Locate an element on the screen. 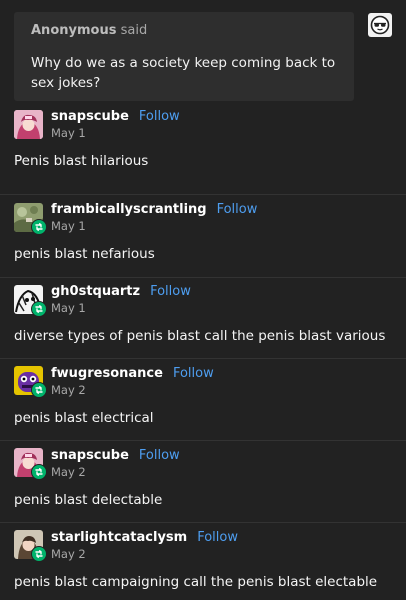 Image resolution: width=406 pixels, height=600 pixels. ask-question-line: sex jokes? is located at coordinates (66, 83).